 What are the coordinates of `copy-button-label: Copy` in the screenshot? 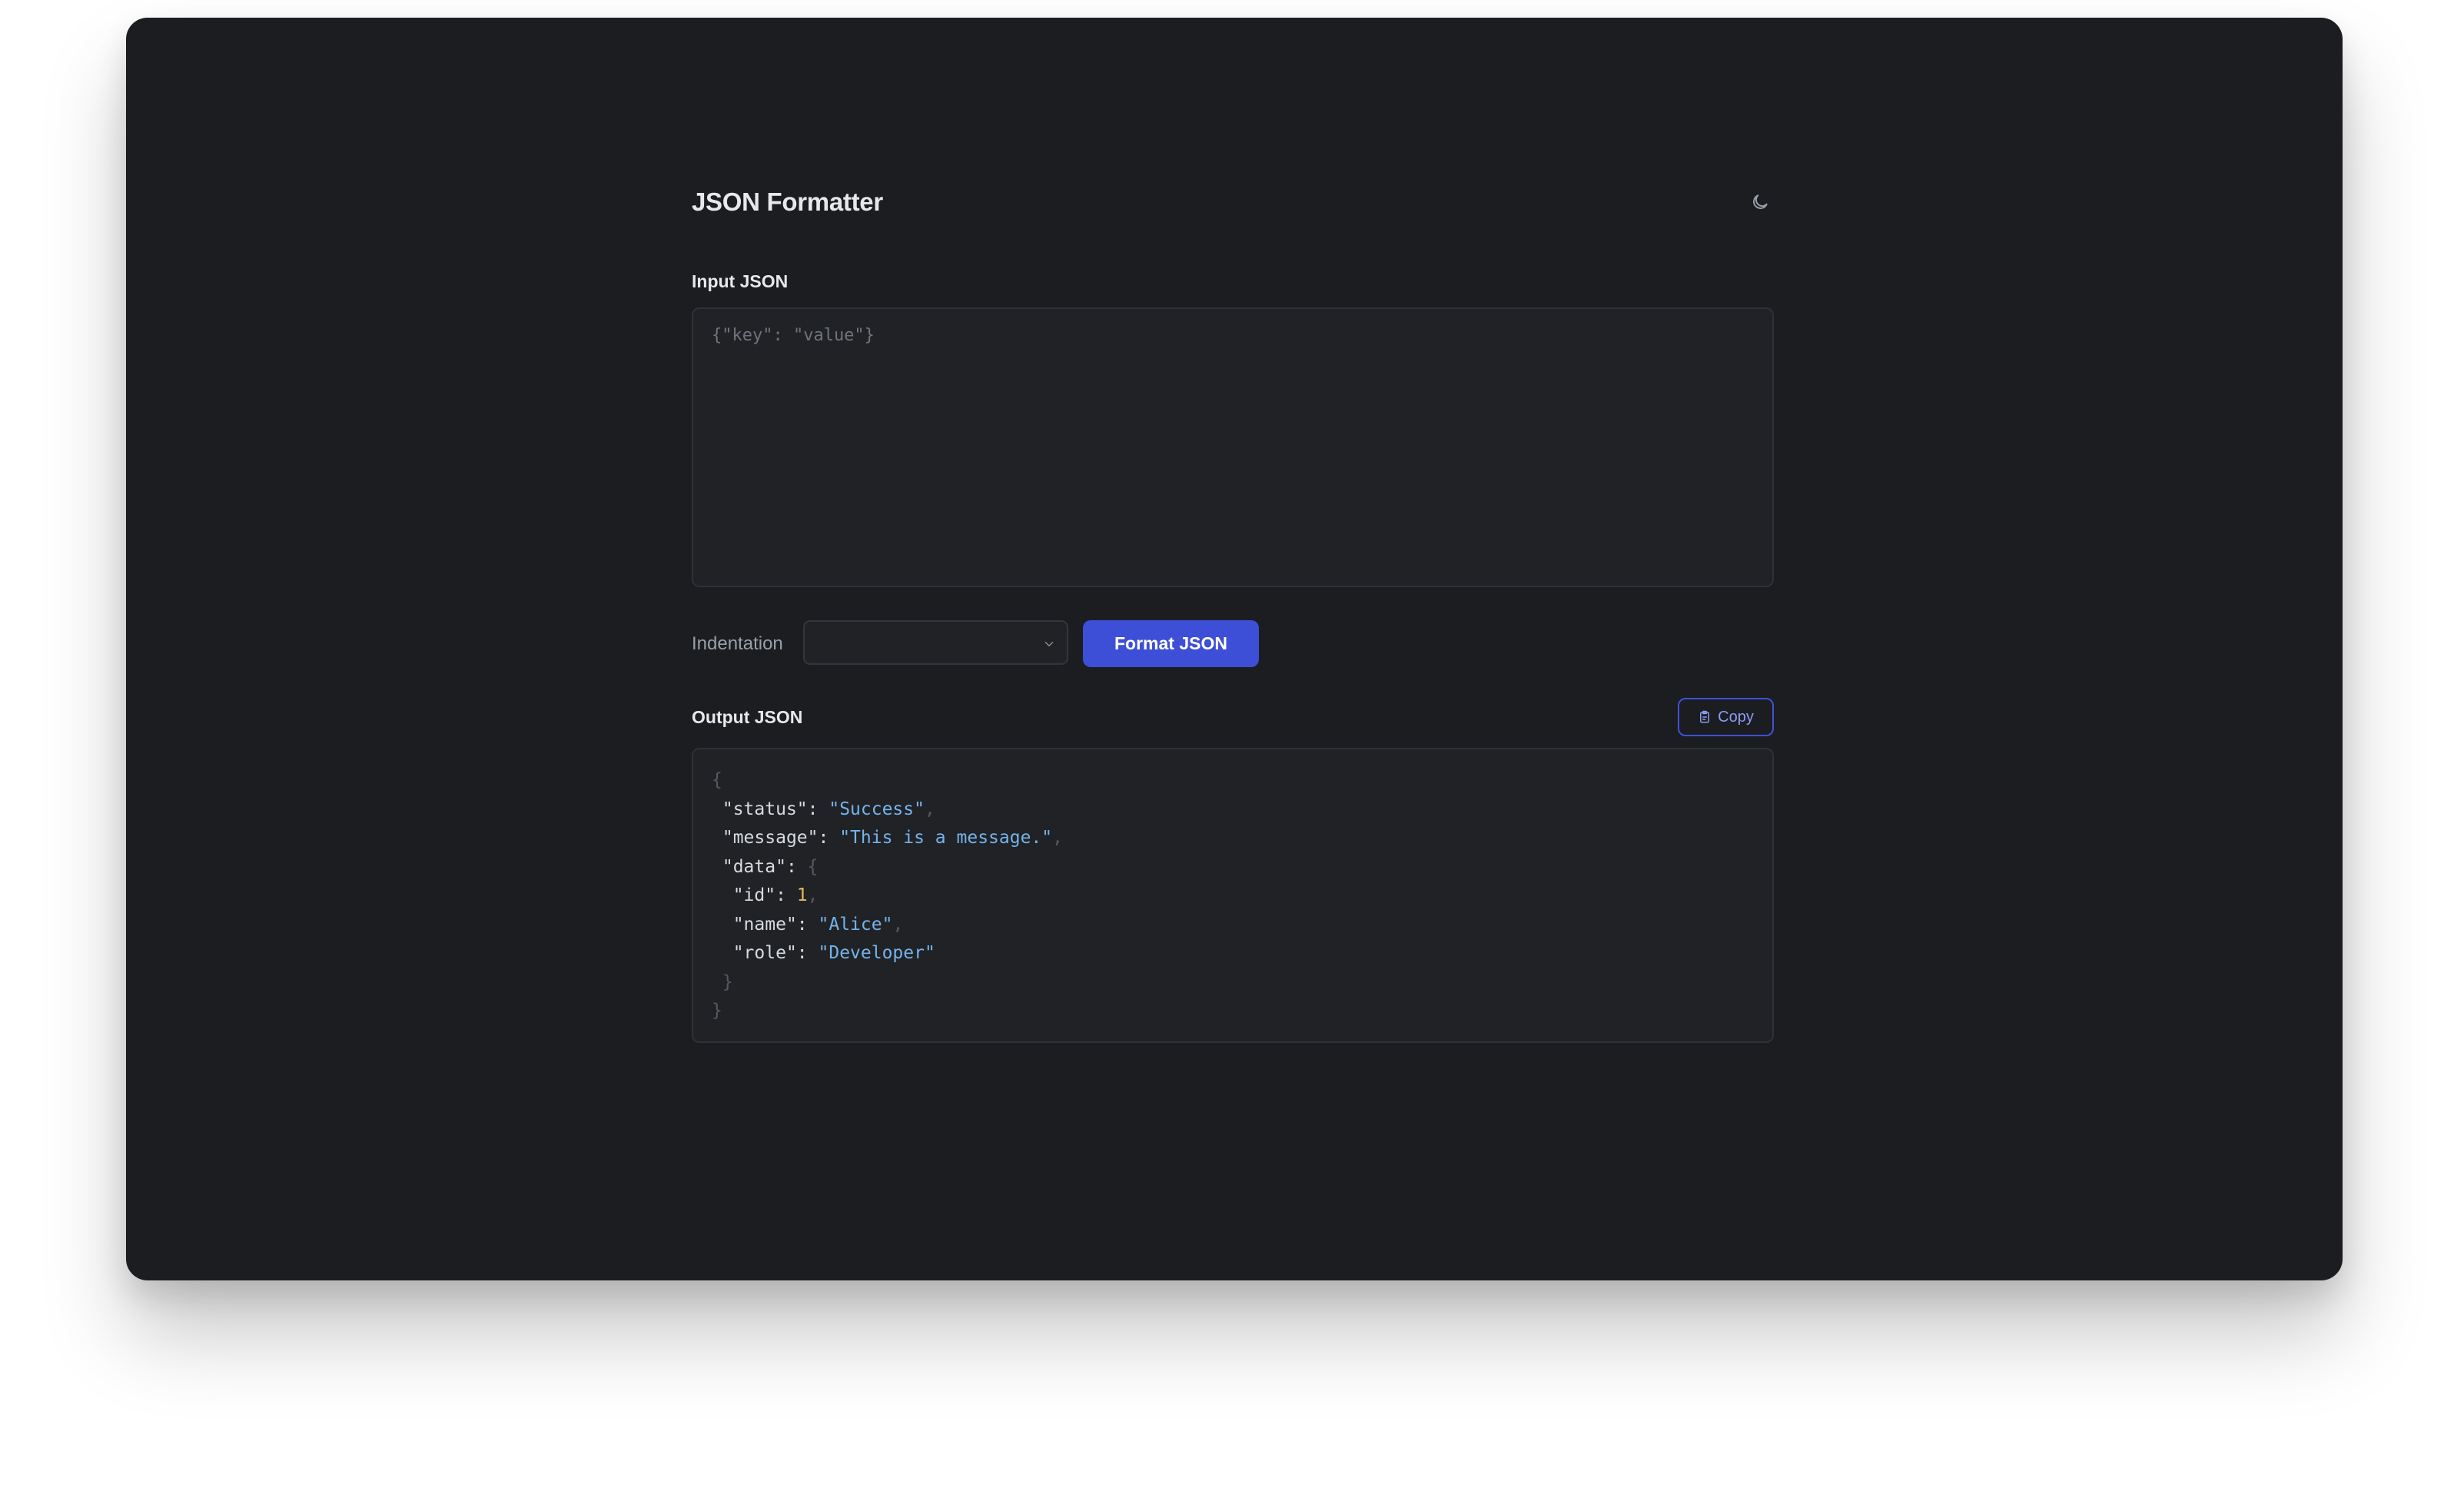 It's located at (1736, 717).